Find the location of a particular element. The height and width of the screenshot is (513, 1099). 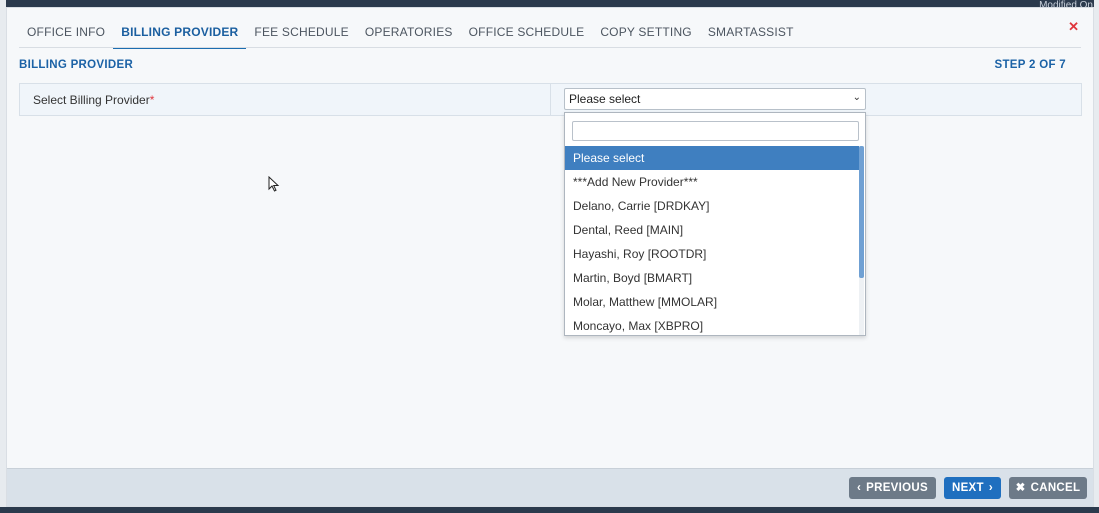

tab-smartassist: SMARTASSIST is located at coordinates (751, 34).